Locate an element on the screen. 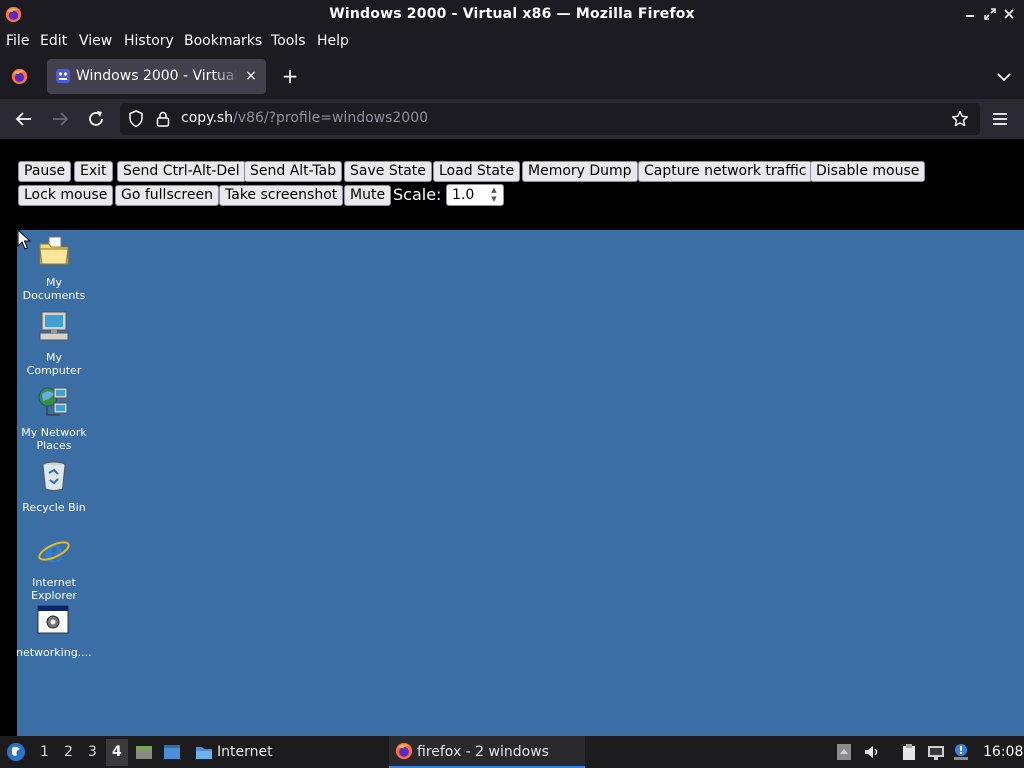  url-text: copy.sh/v86/?profile=windows2000 is located at coordinates (304, 118).